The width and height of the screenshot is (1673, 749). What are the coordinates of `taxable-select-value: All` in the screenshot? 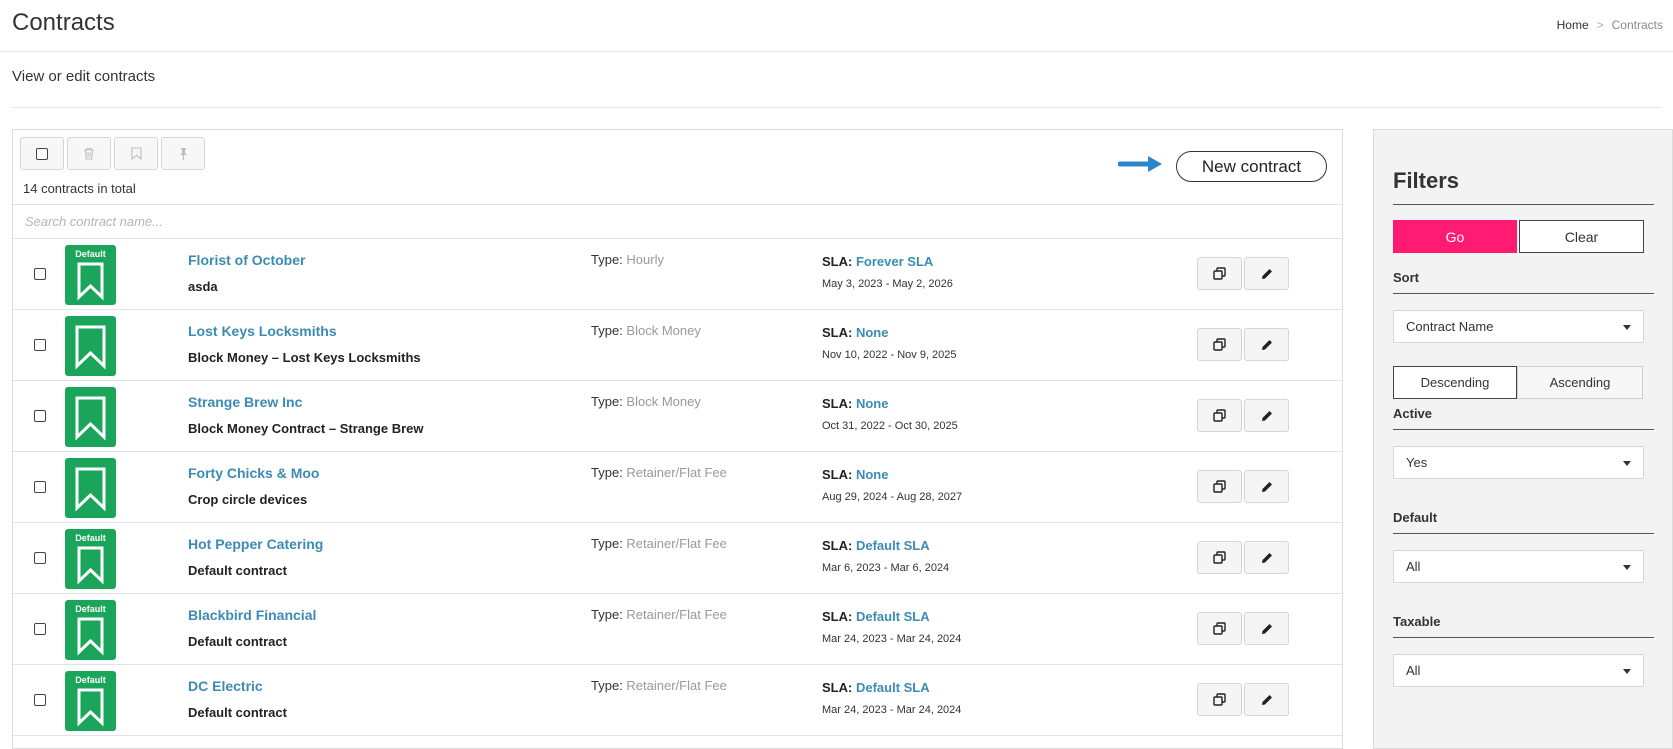 It's located at (1413, 670).